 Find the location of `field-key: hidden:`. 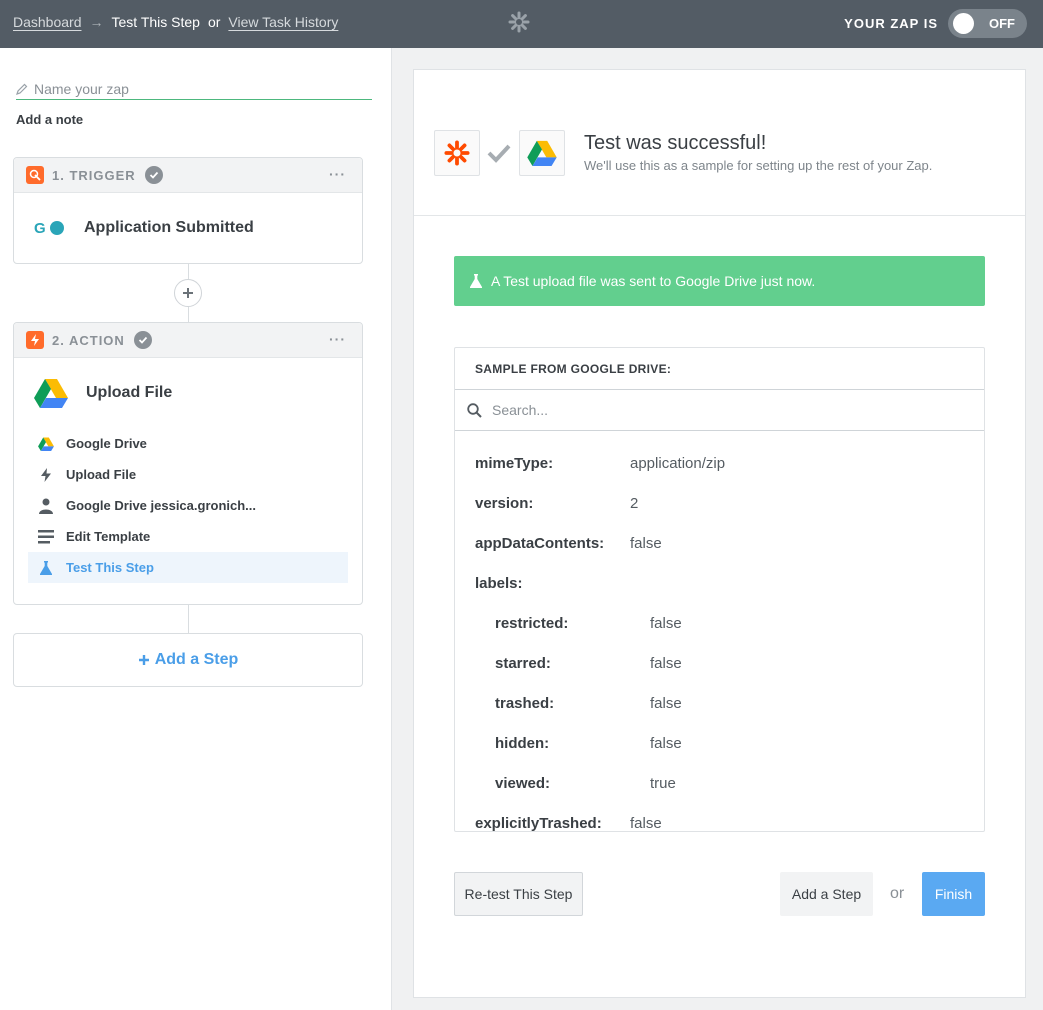

field-key: hidden: is located at coordinates (522, 743).